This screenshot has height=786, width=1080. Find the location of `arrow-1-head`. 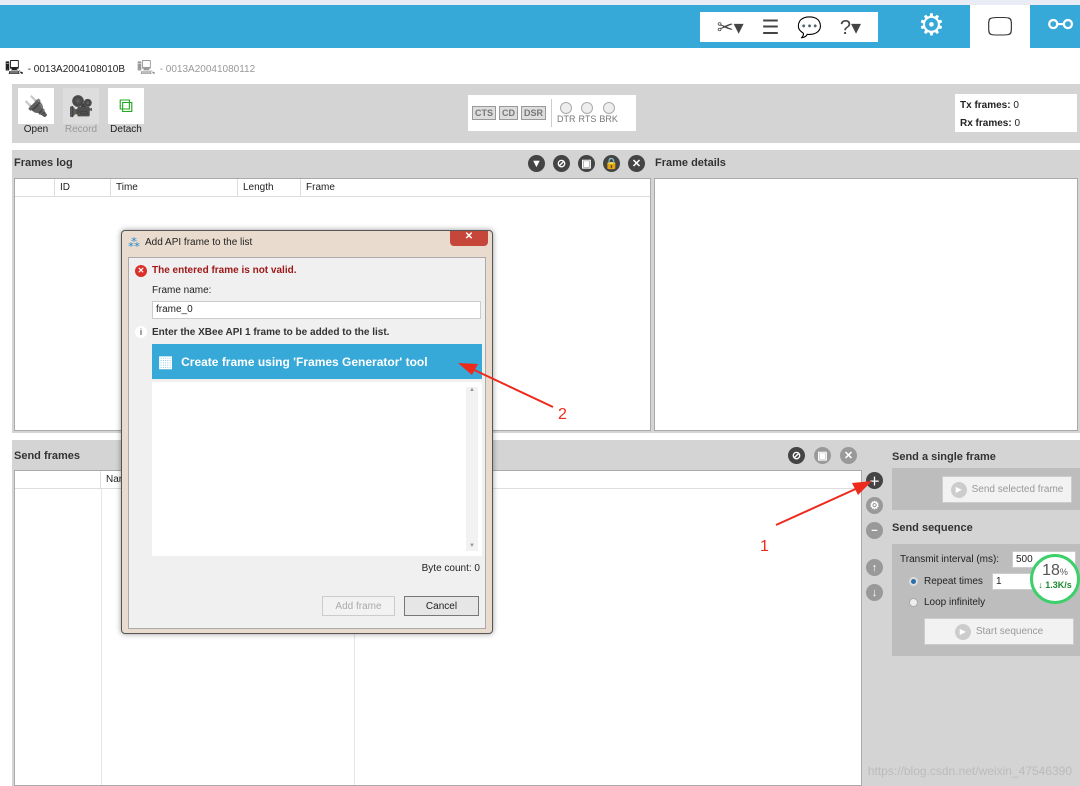

arrow-1-head is located at coordinates (862, 488).